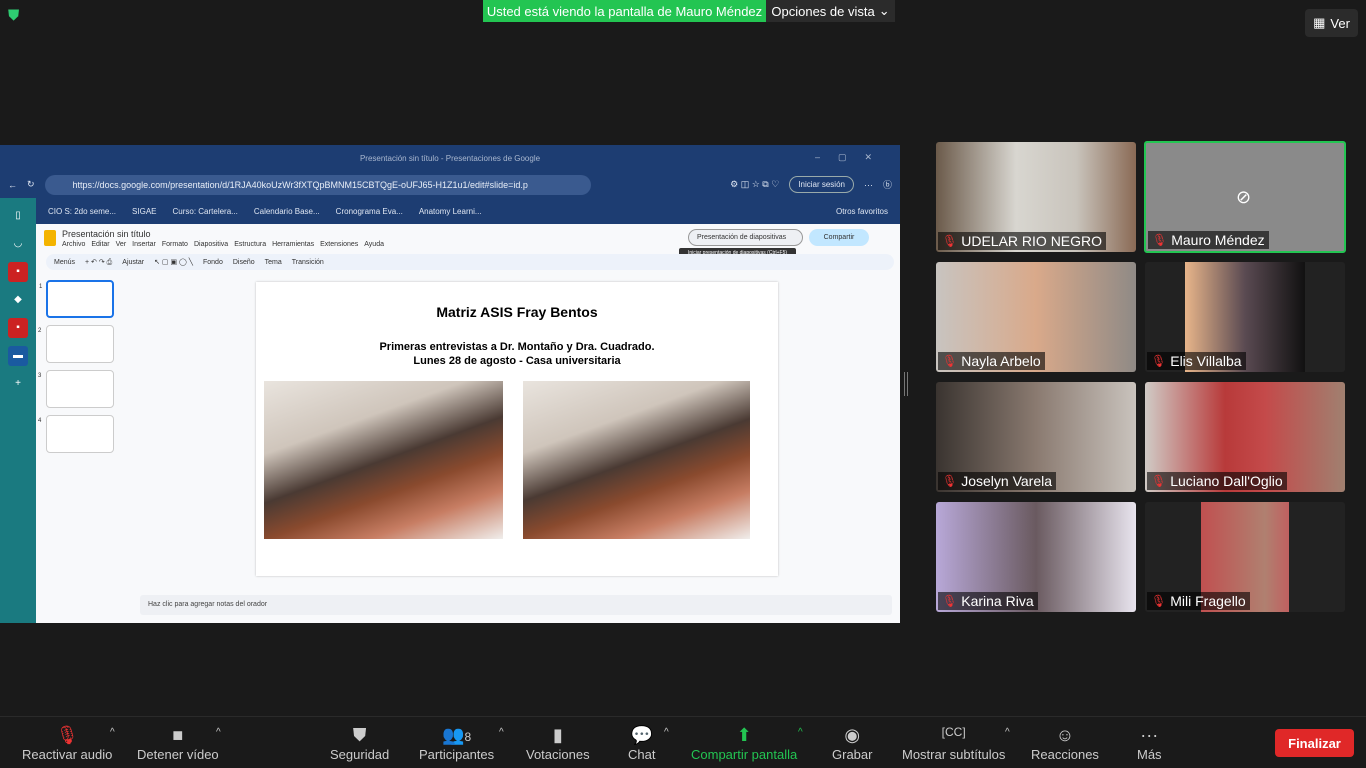  Describe the element at coordinates (76, 434) in the screenshot. I see `slide-thumbnail: 4` at that location.